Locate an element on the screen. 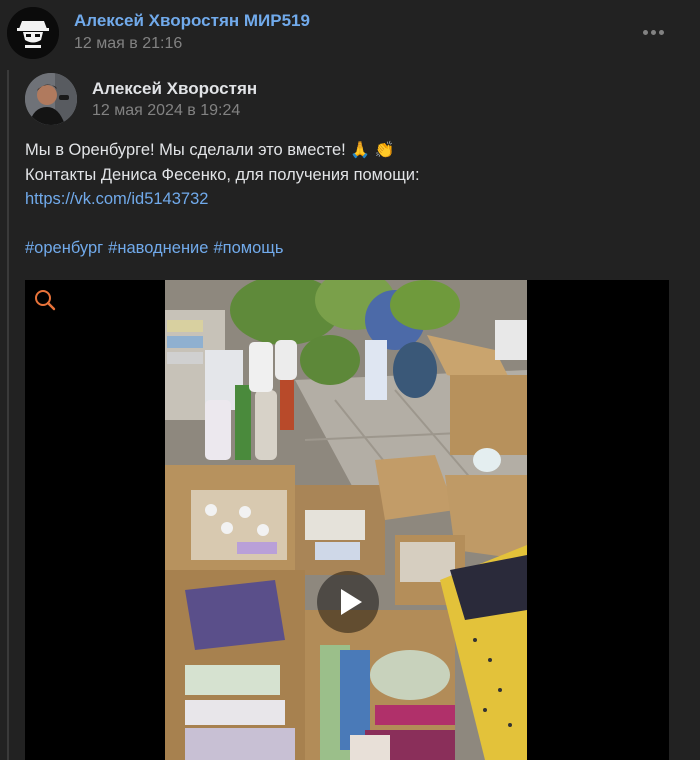 This screenshot has width=700, height=760. more-horizontal-icon is located at coordinates (653, 32).